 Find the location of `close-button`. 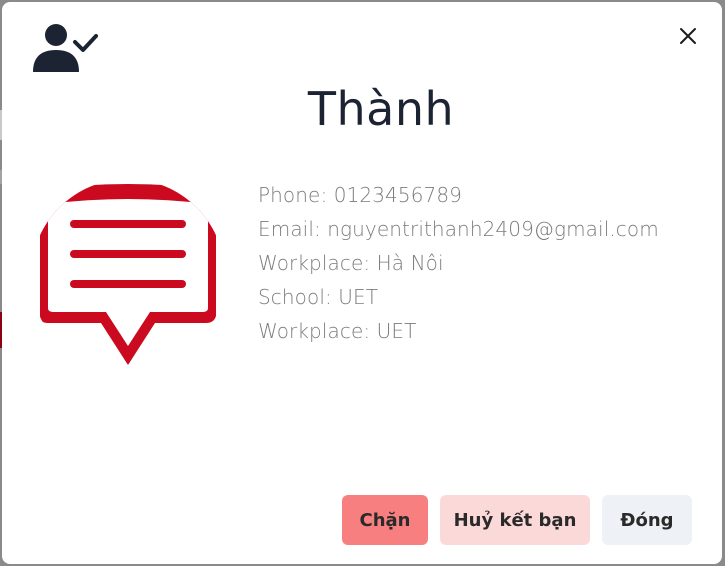

close-button is located at coordinates (688, 36).